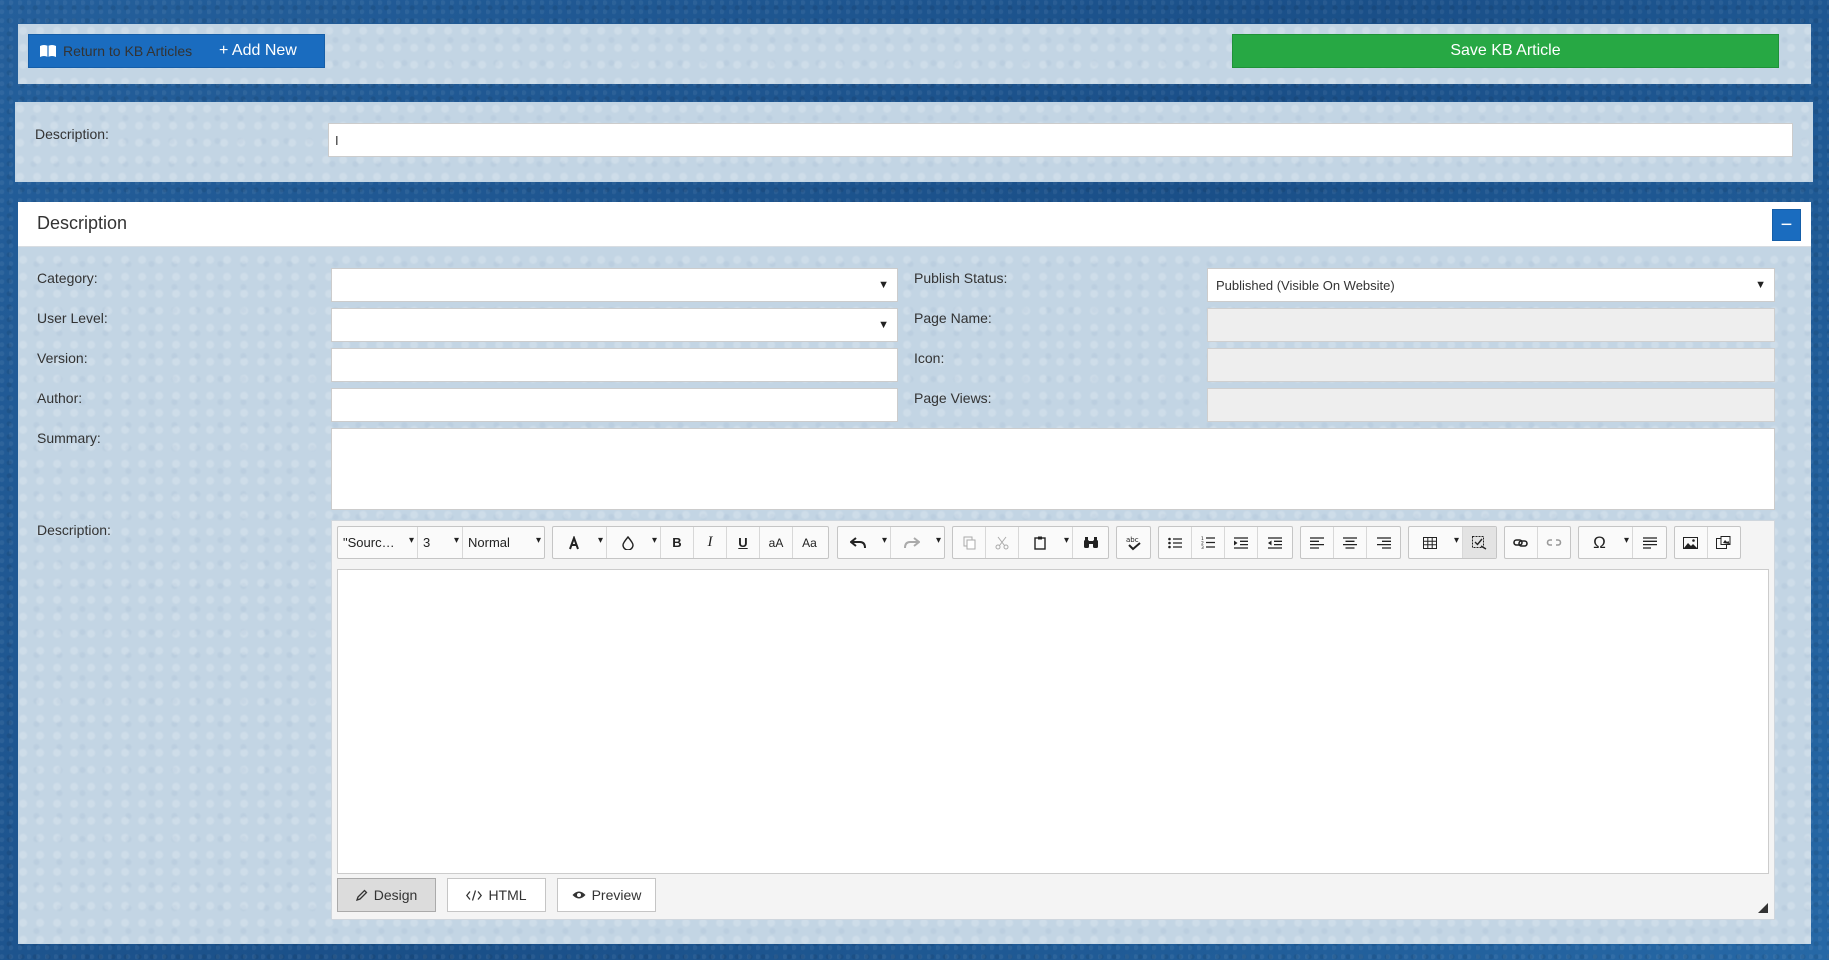 The width and height of the screenshot is (1829, 960). Describe the element at coordinates (574, 542) in the screenshot. I see `font-color-icon` at that location.